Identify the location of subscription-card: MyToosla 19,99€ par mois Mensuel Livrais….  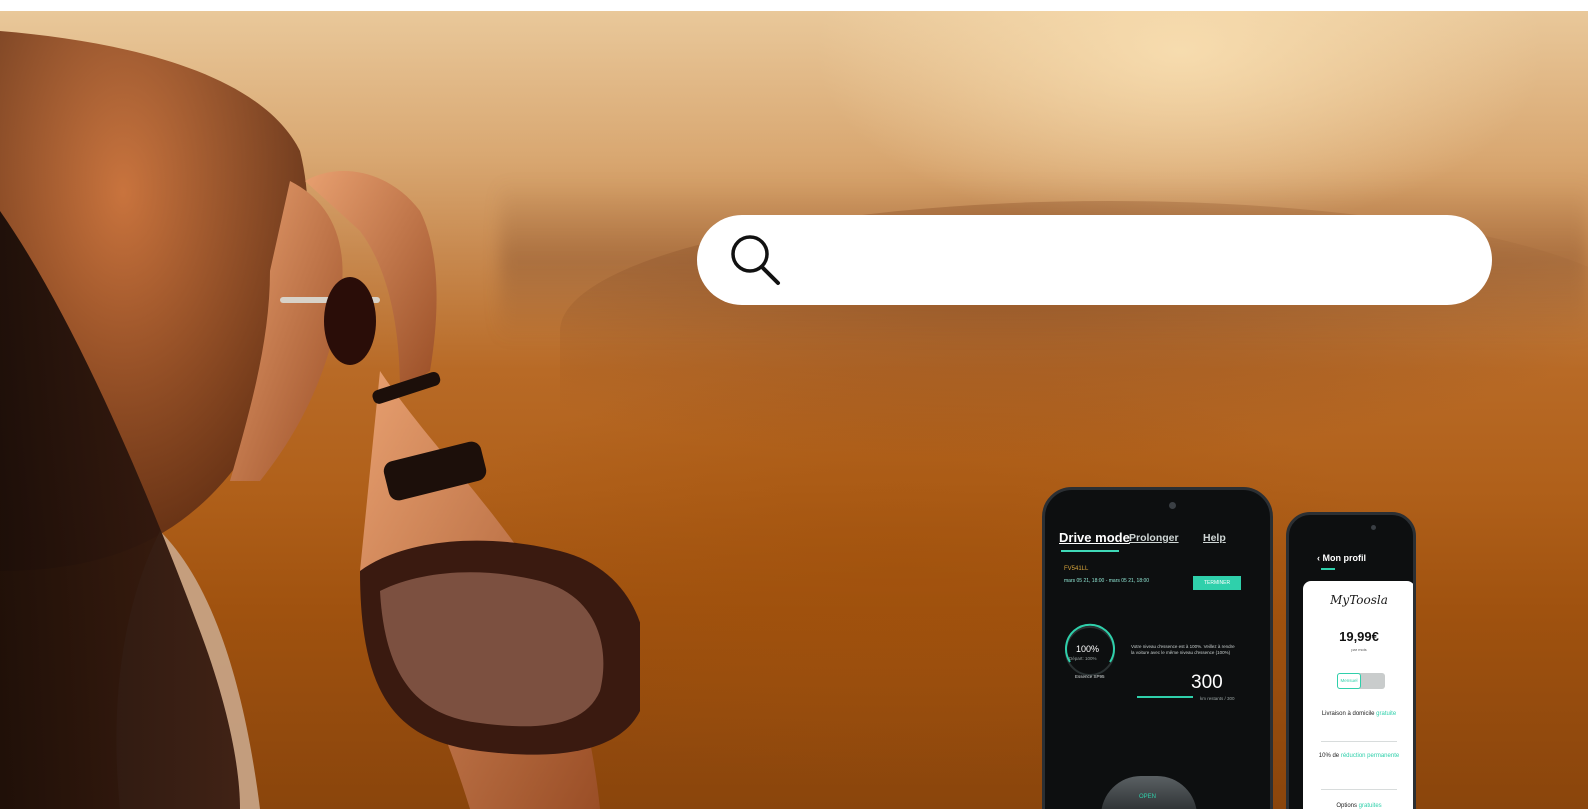
(1358, 695).